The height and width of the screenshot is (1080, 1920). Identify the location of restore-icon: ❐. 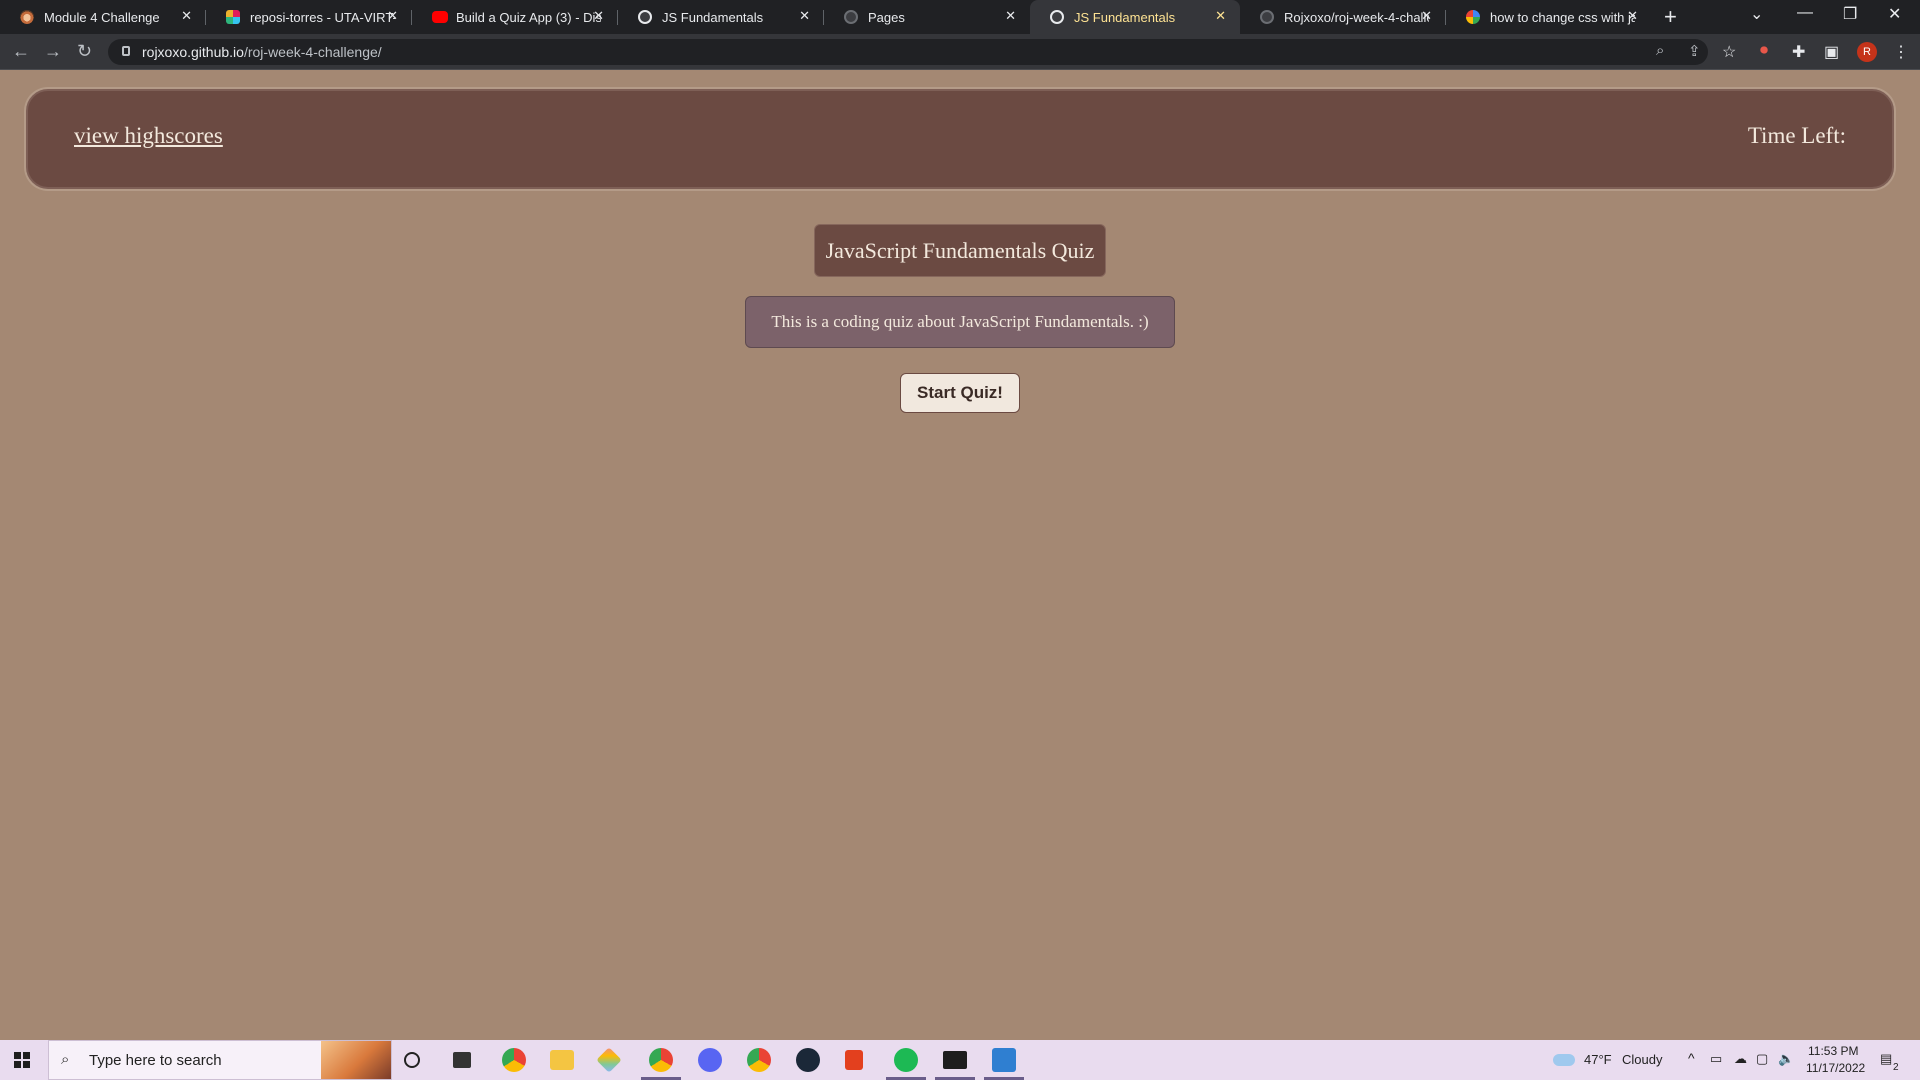
(1850, 14).